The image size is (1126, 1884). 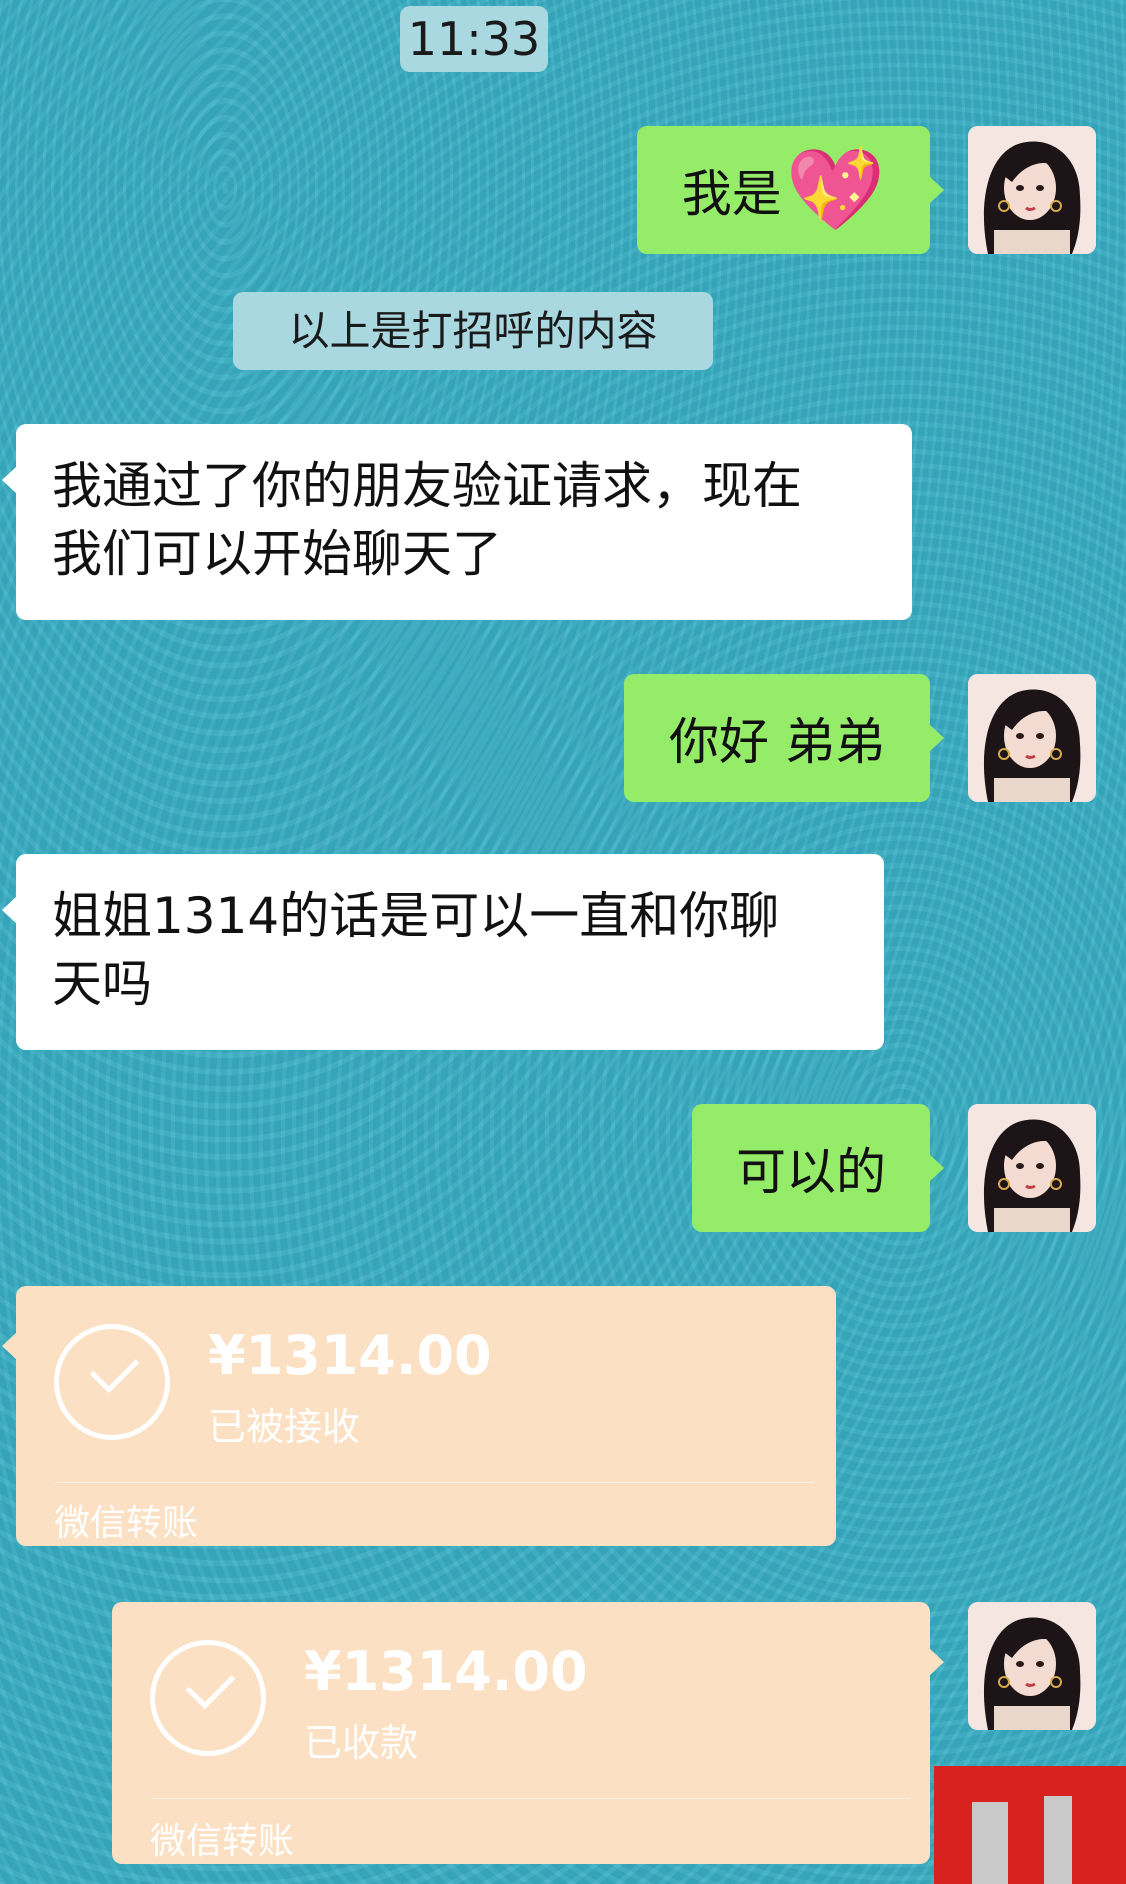 What do you see at coordinates (419, 1416) in the screenshot?
I see `wechat-transfer-card-received: ¥1314.00 已被接收 微信转账` at bounding box center [419, 1416].